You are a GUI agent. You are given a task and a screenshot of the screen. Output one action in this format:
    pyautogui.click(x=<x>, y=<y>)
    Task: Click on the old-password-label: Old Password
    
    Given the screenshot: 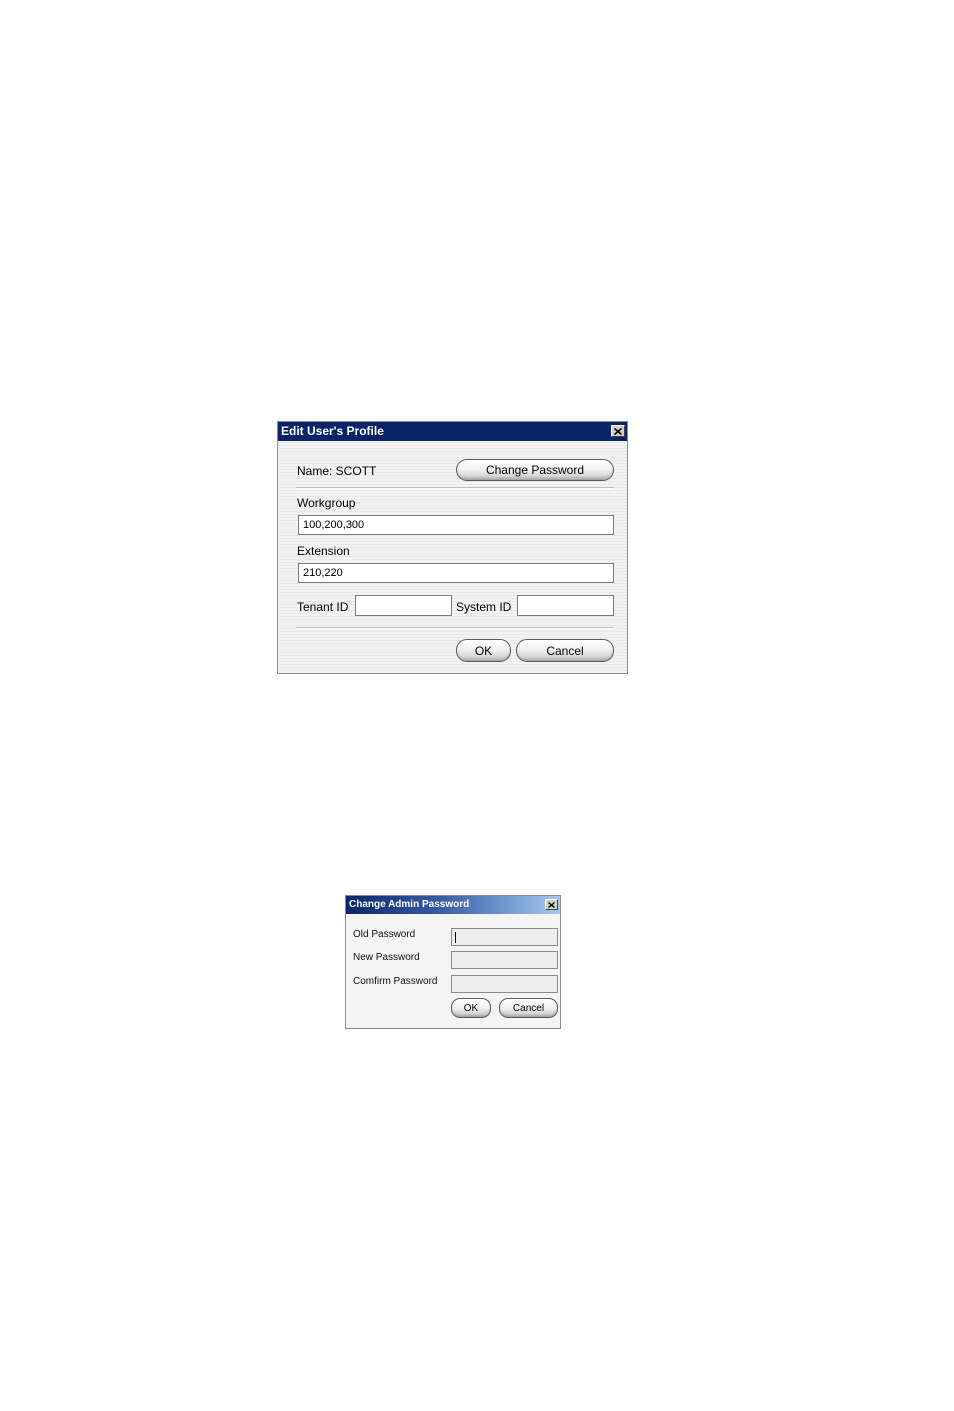 What is the action you would take?
    pyautogui.click(x=384, y=934)
    